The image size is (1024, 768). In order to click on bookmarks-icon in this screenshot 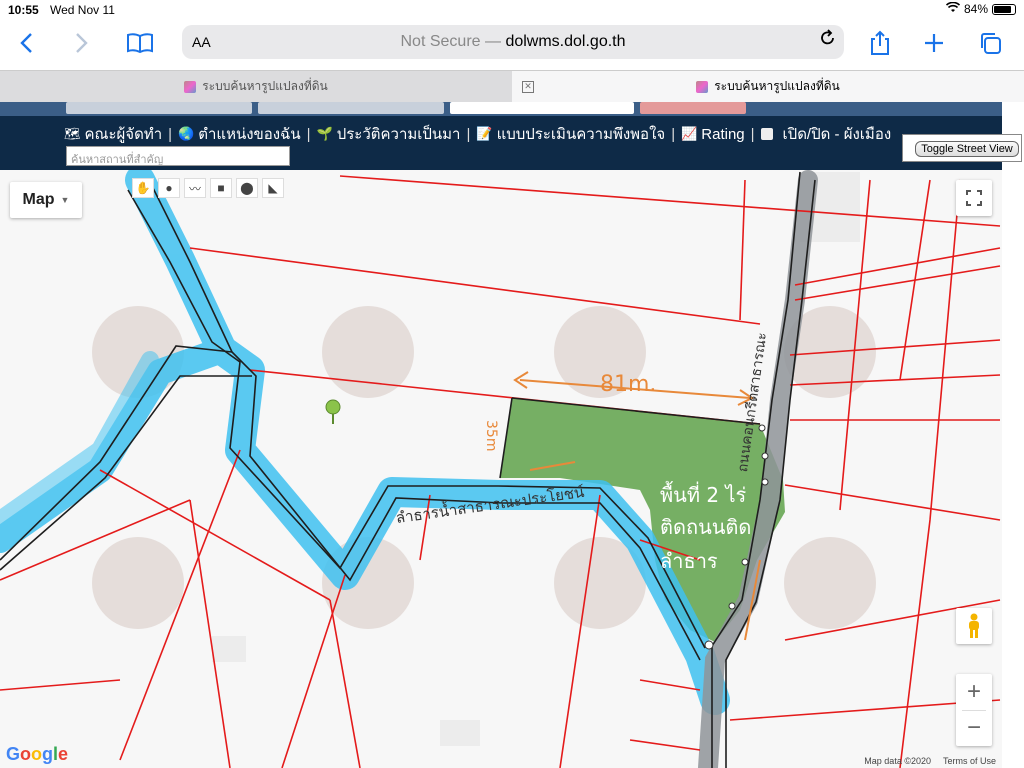, I will do `click(140, 43)`.